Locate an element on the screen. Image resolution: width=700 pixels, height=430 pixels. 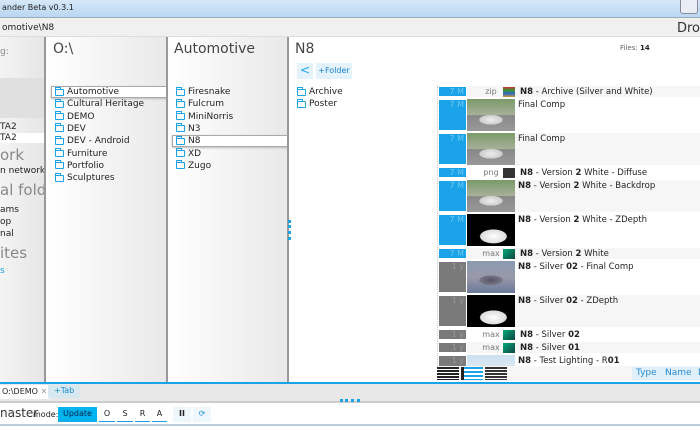
mode-o-button: O is located at coordinates (107, 414).